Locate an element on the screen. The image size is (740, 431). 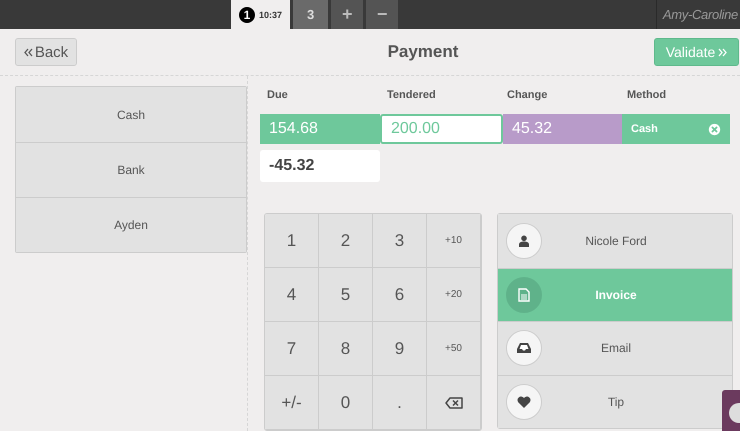
numpad-key: 2 is located at coordinates (346, 241).